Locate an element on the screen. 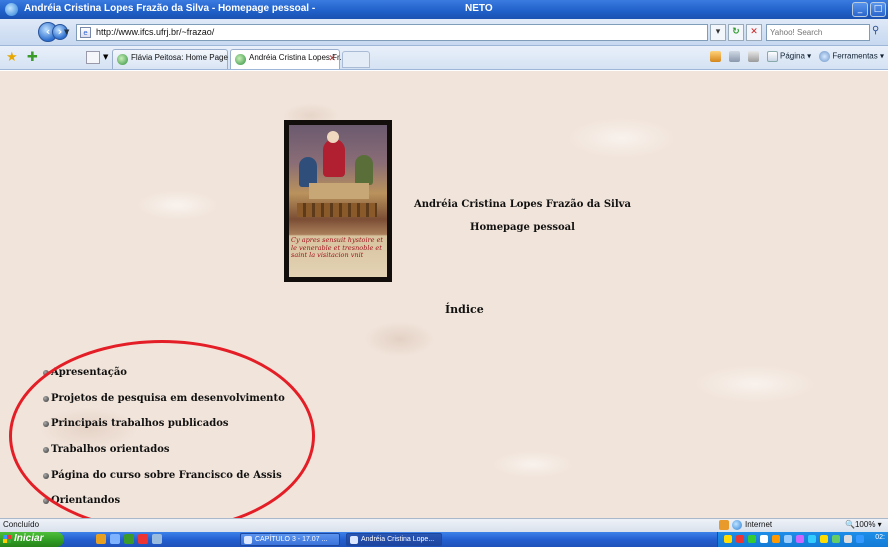 The image size is (888, 547). menu-link-curso-francisco: Página do curso sobre Francisco de Assis is located at coordinates (162, 475).